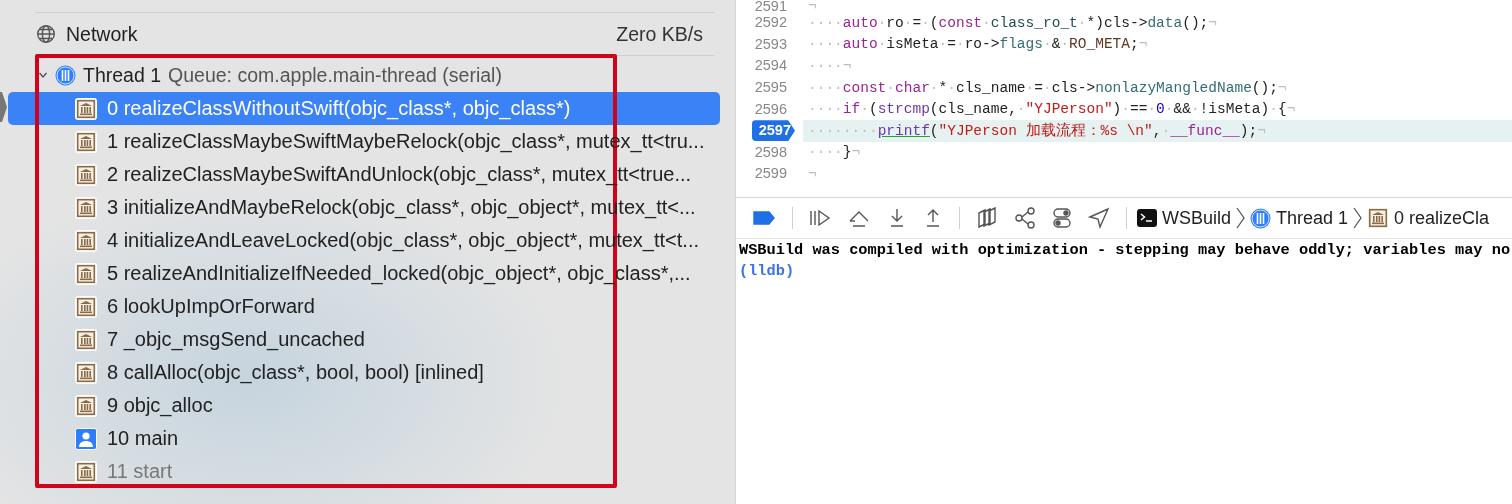  Describe the element at coordinates (364, 108) in the screenshot. I see `stack-frame: 0 realizeClassWithoutSwift(objc_class*, objc_class*)` at that location.